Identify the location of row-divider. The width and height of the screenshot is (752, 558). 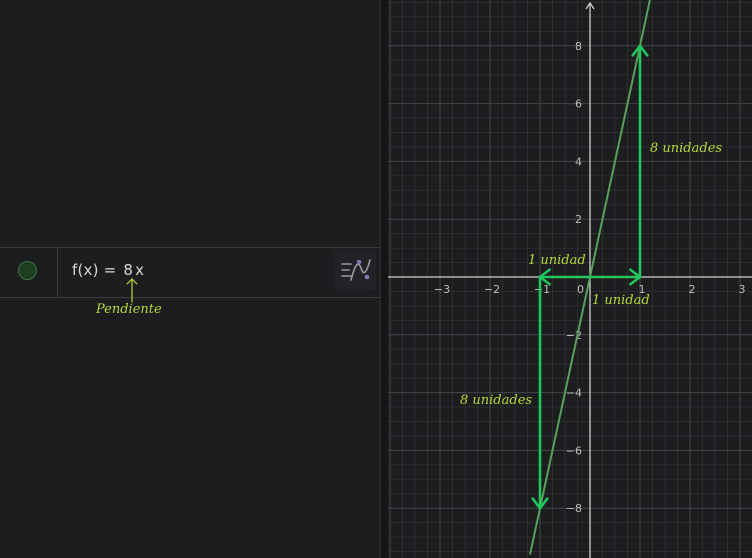
(57, 272).